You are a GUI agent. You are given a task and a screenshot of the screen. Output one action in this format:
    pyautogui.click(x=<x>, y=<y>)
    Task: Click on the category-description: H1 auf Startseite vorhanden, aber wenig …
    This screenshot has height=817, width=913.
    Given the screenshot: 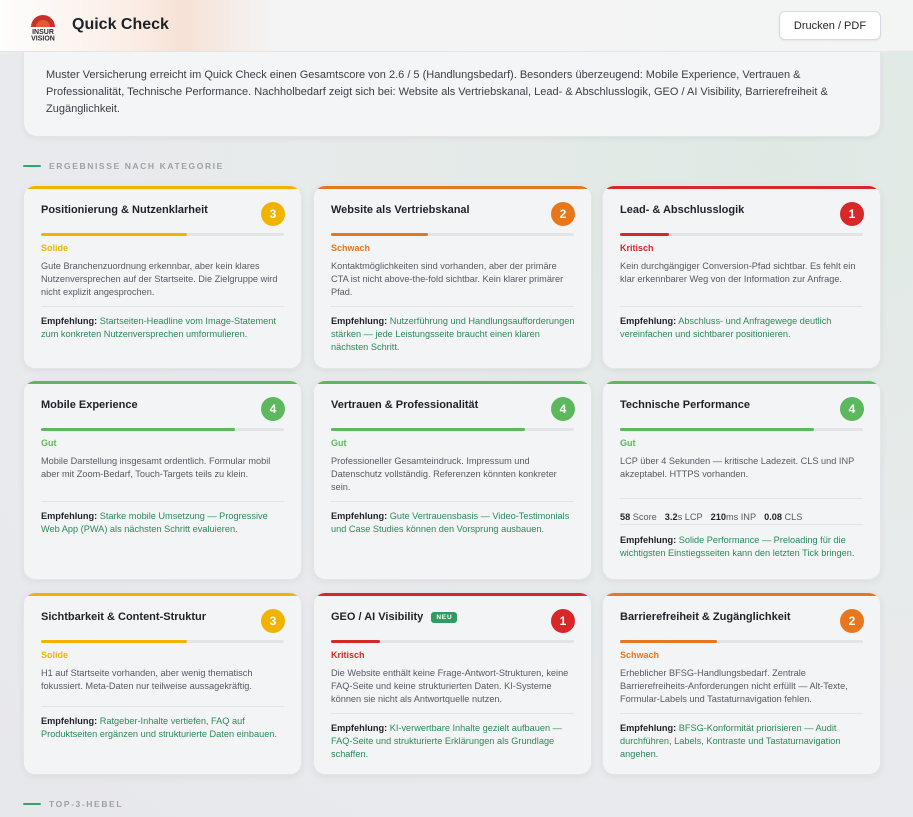 What is the action you would take?
    pyautogui.click(x=147, y=679)
    